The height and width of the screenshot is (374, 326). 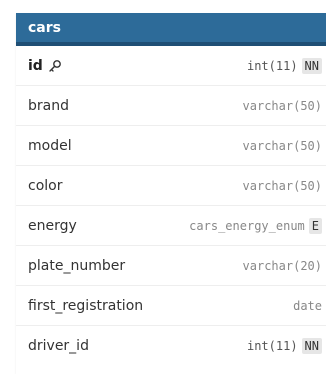 What do you see at coordinates (86, 305) in the screenshot?
I see `column-name: first_registration` at bounding box center [86, 305].